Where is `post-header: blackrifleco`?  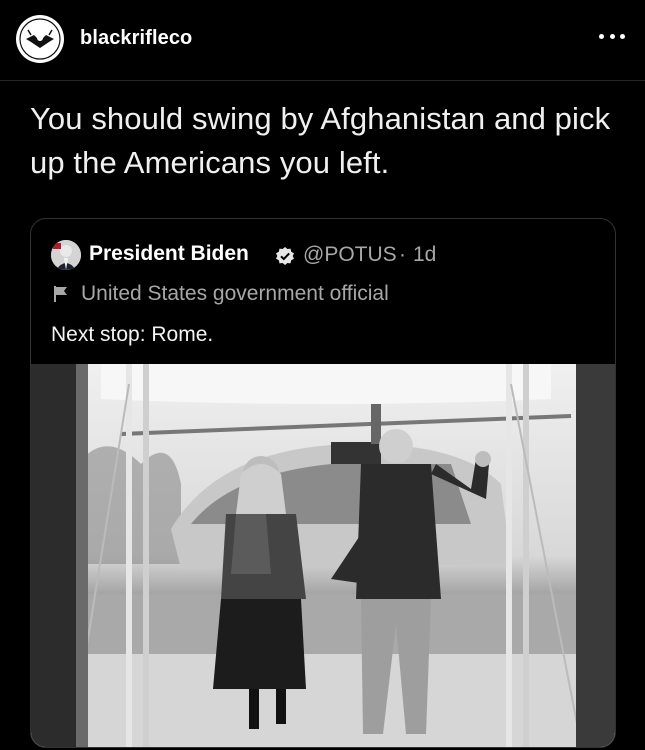
post-header: blackrifleco is located at coordinates (322, 40).